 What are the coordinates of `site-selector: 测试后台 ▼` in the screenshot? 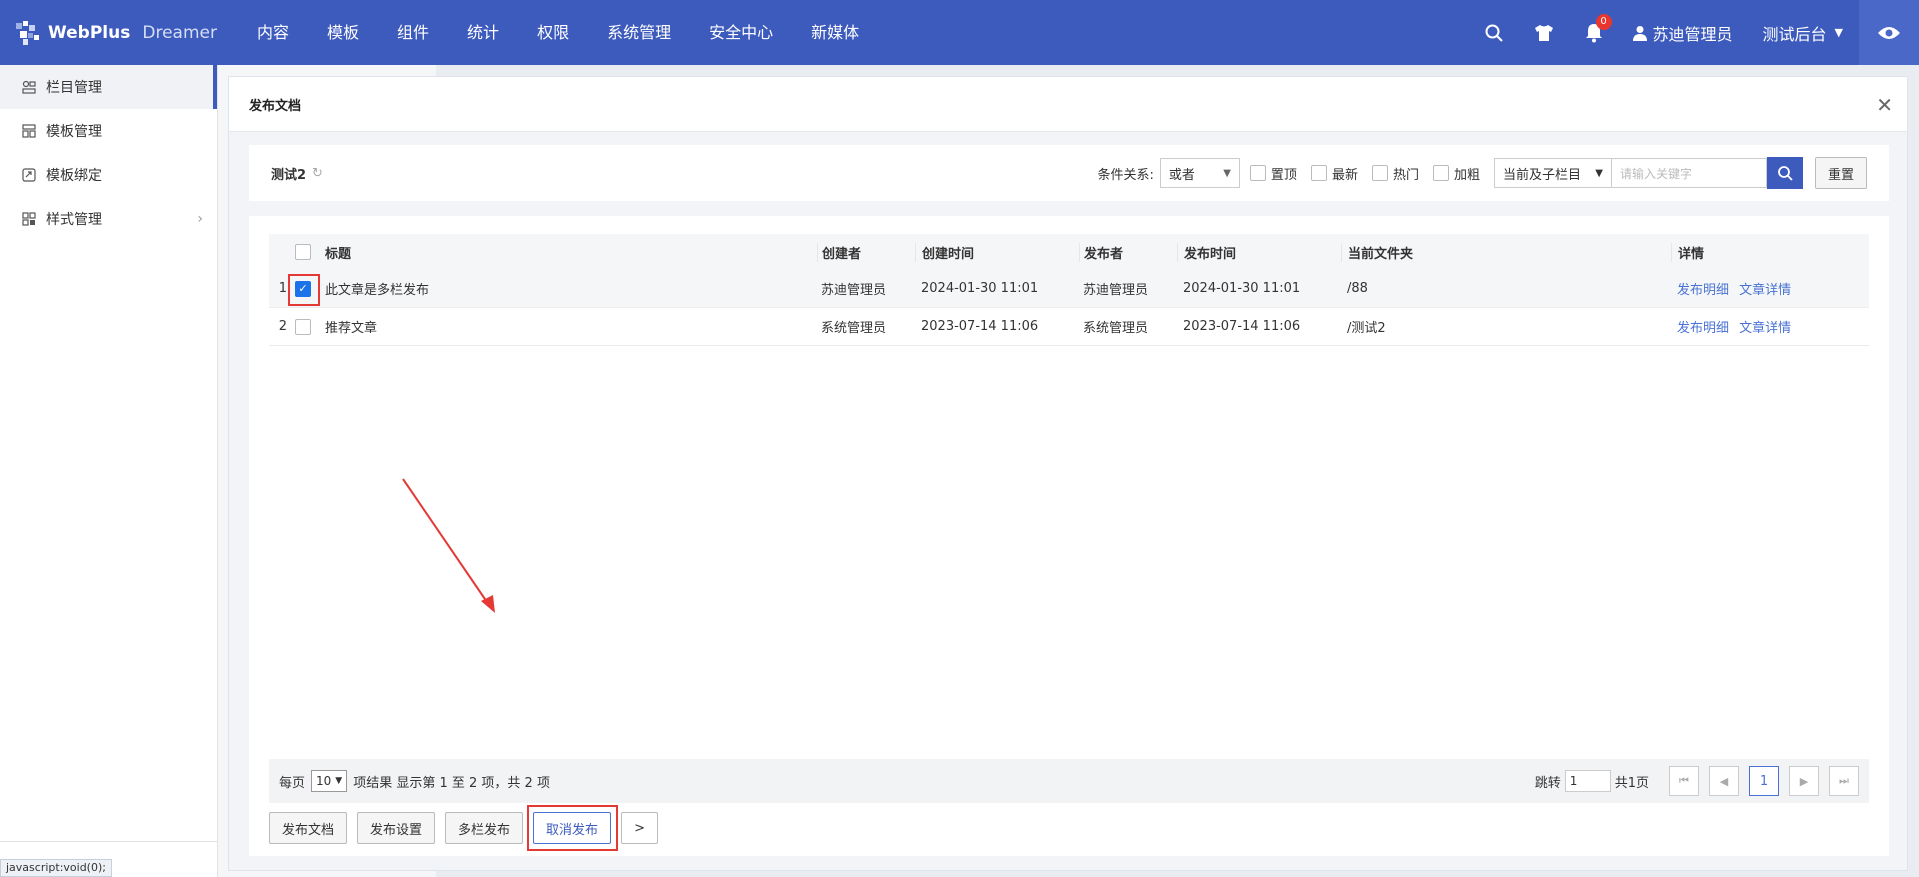 It's located at (1803, 32).